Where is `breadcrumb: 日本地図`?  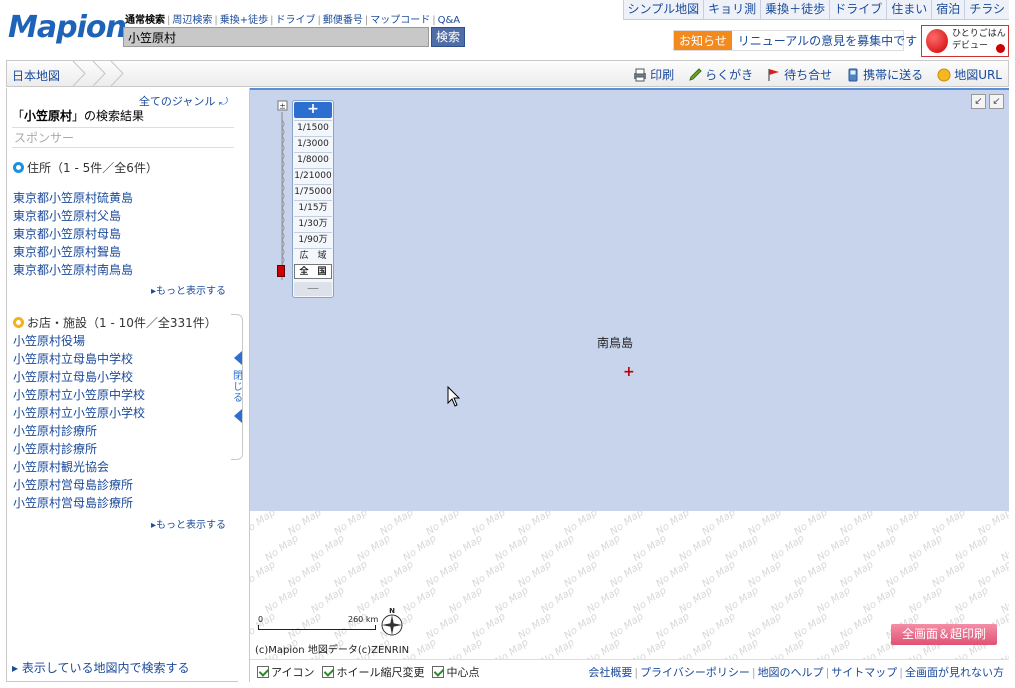
breadcrumb: 日本地図 is located at coordinates (36, 75).